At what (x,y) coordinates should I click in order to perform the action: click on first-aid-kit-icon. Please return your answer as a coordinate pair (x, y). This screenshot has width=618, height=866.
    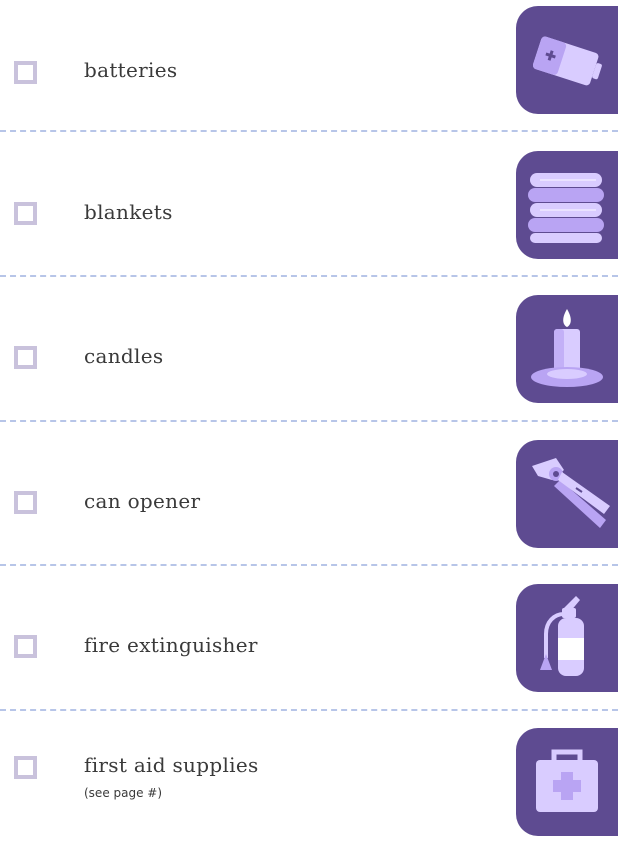
    Looking at the image, I should click on (567, 782).